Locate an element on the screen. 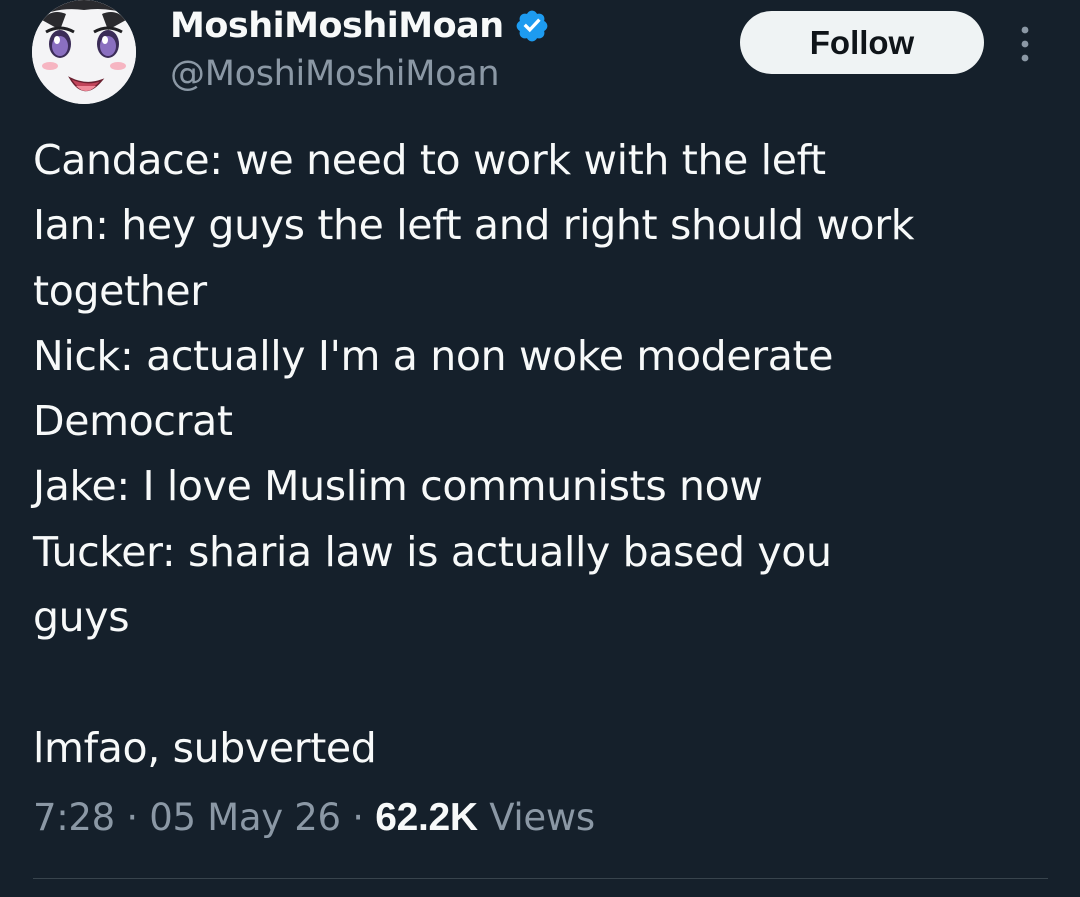 This screenshot has width=1080, height=897. tweet-line: Tucker: sharia law is actually based you is located at coordinates (432, 551).